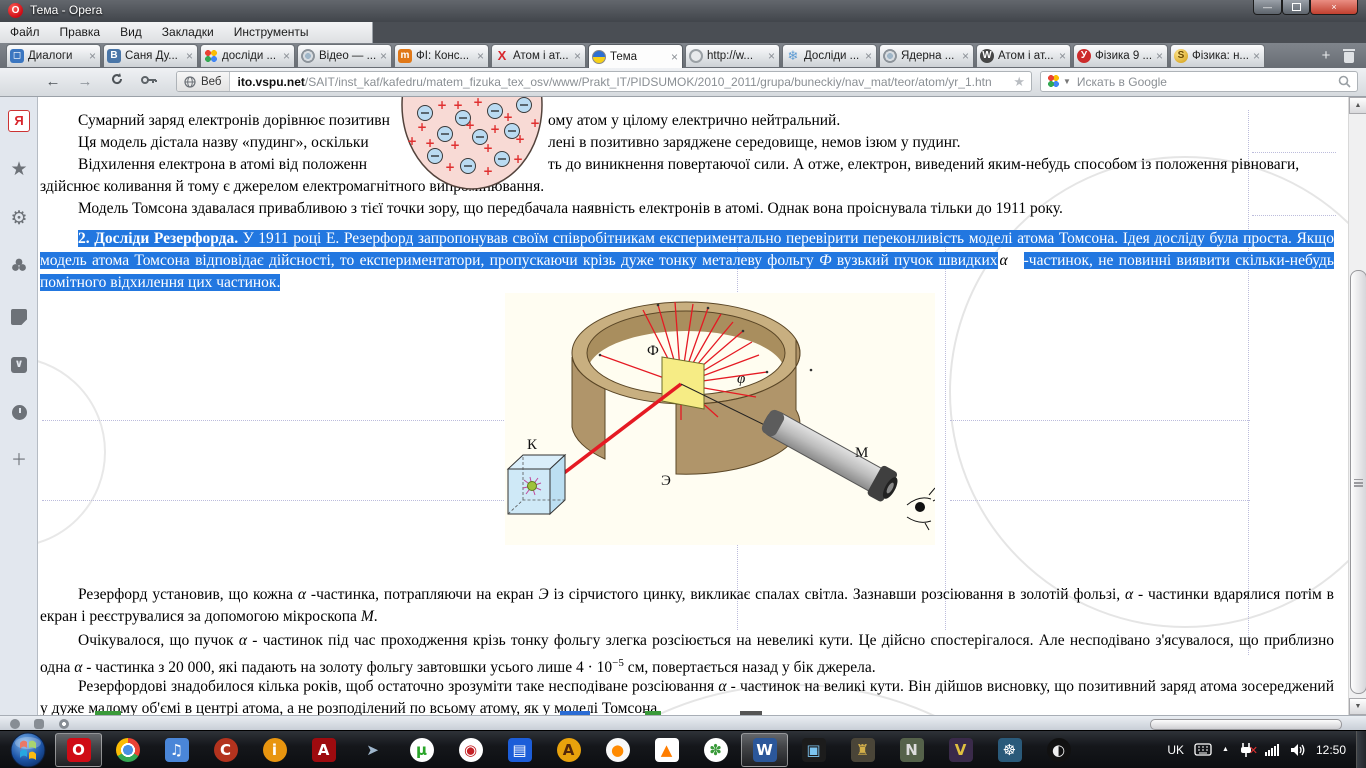 This screenshot has width=1366, height=768. I want to click on clock: 12:50, so click(1331, 750).